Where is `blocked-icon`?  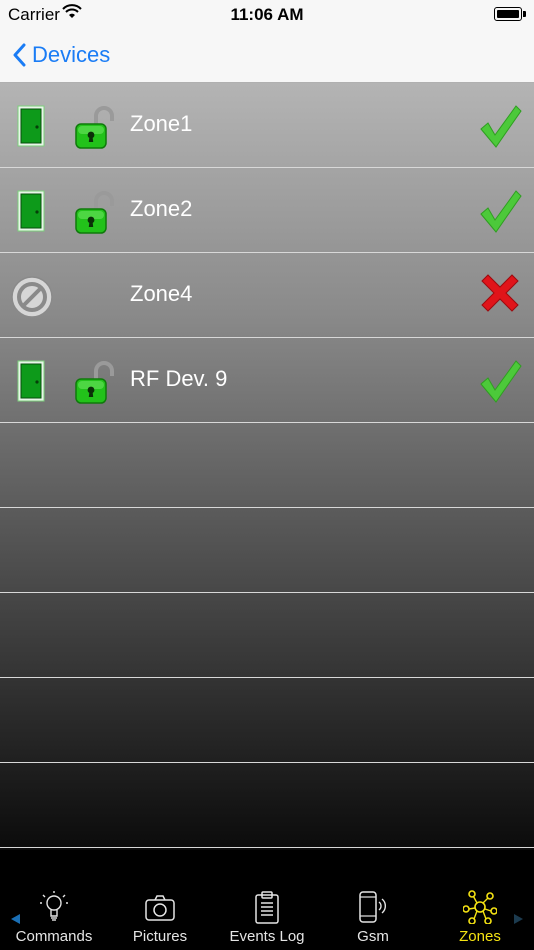
blocked-icon is located at coordinates (32, 299).